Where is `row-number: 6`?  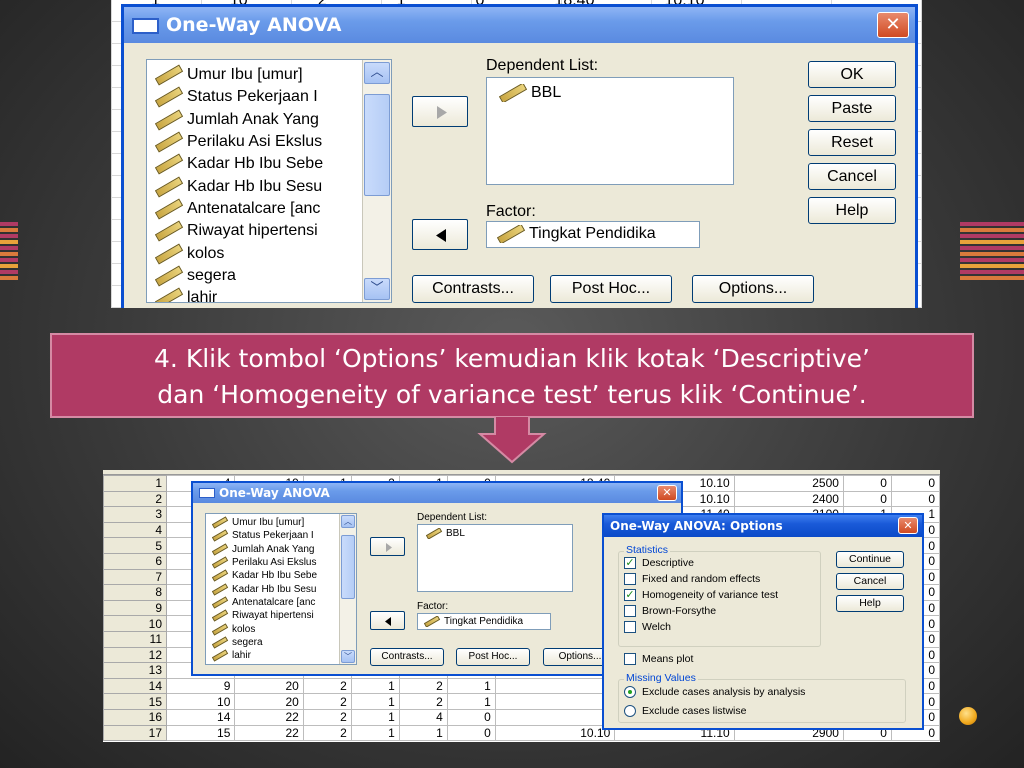 row-number: 6 is located at coordinates (135, 561).